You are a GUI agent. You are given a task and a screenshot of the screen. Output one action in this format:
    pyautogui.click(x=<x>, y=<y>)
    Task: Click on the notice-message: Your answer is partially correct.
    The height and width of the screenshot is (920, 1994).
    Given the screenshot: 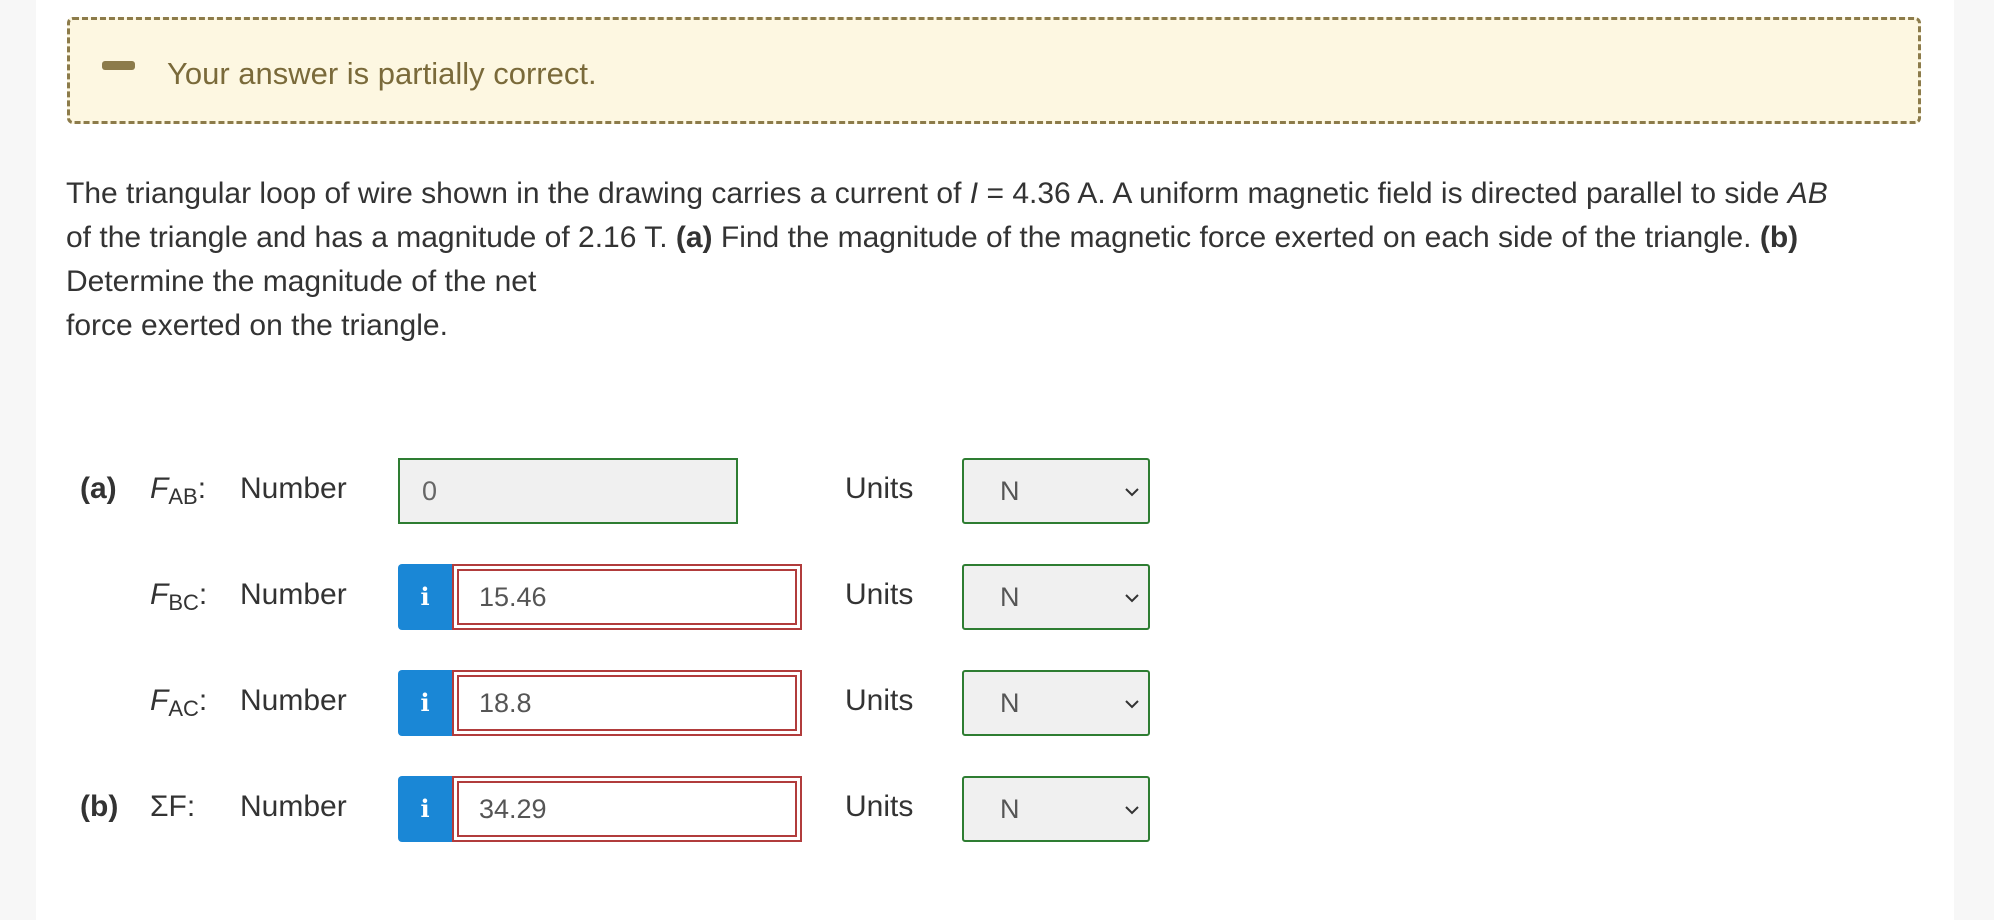 What is the action you would take?
    pyautogui.click(x=382, y=73)
    